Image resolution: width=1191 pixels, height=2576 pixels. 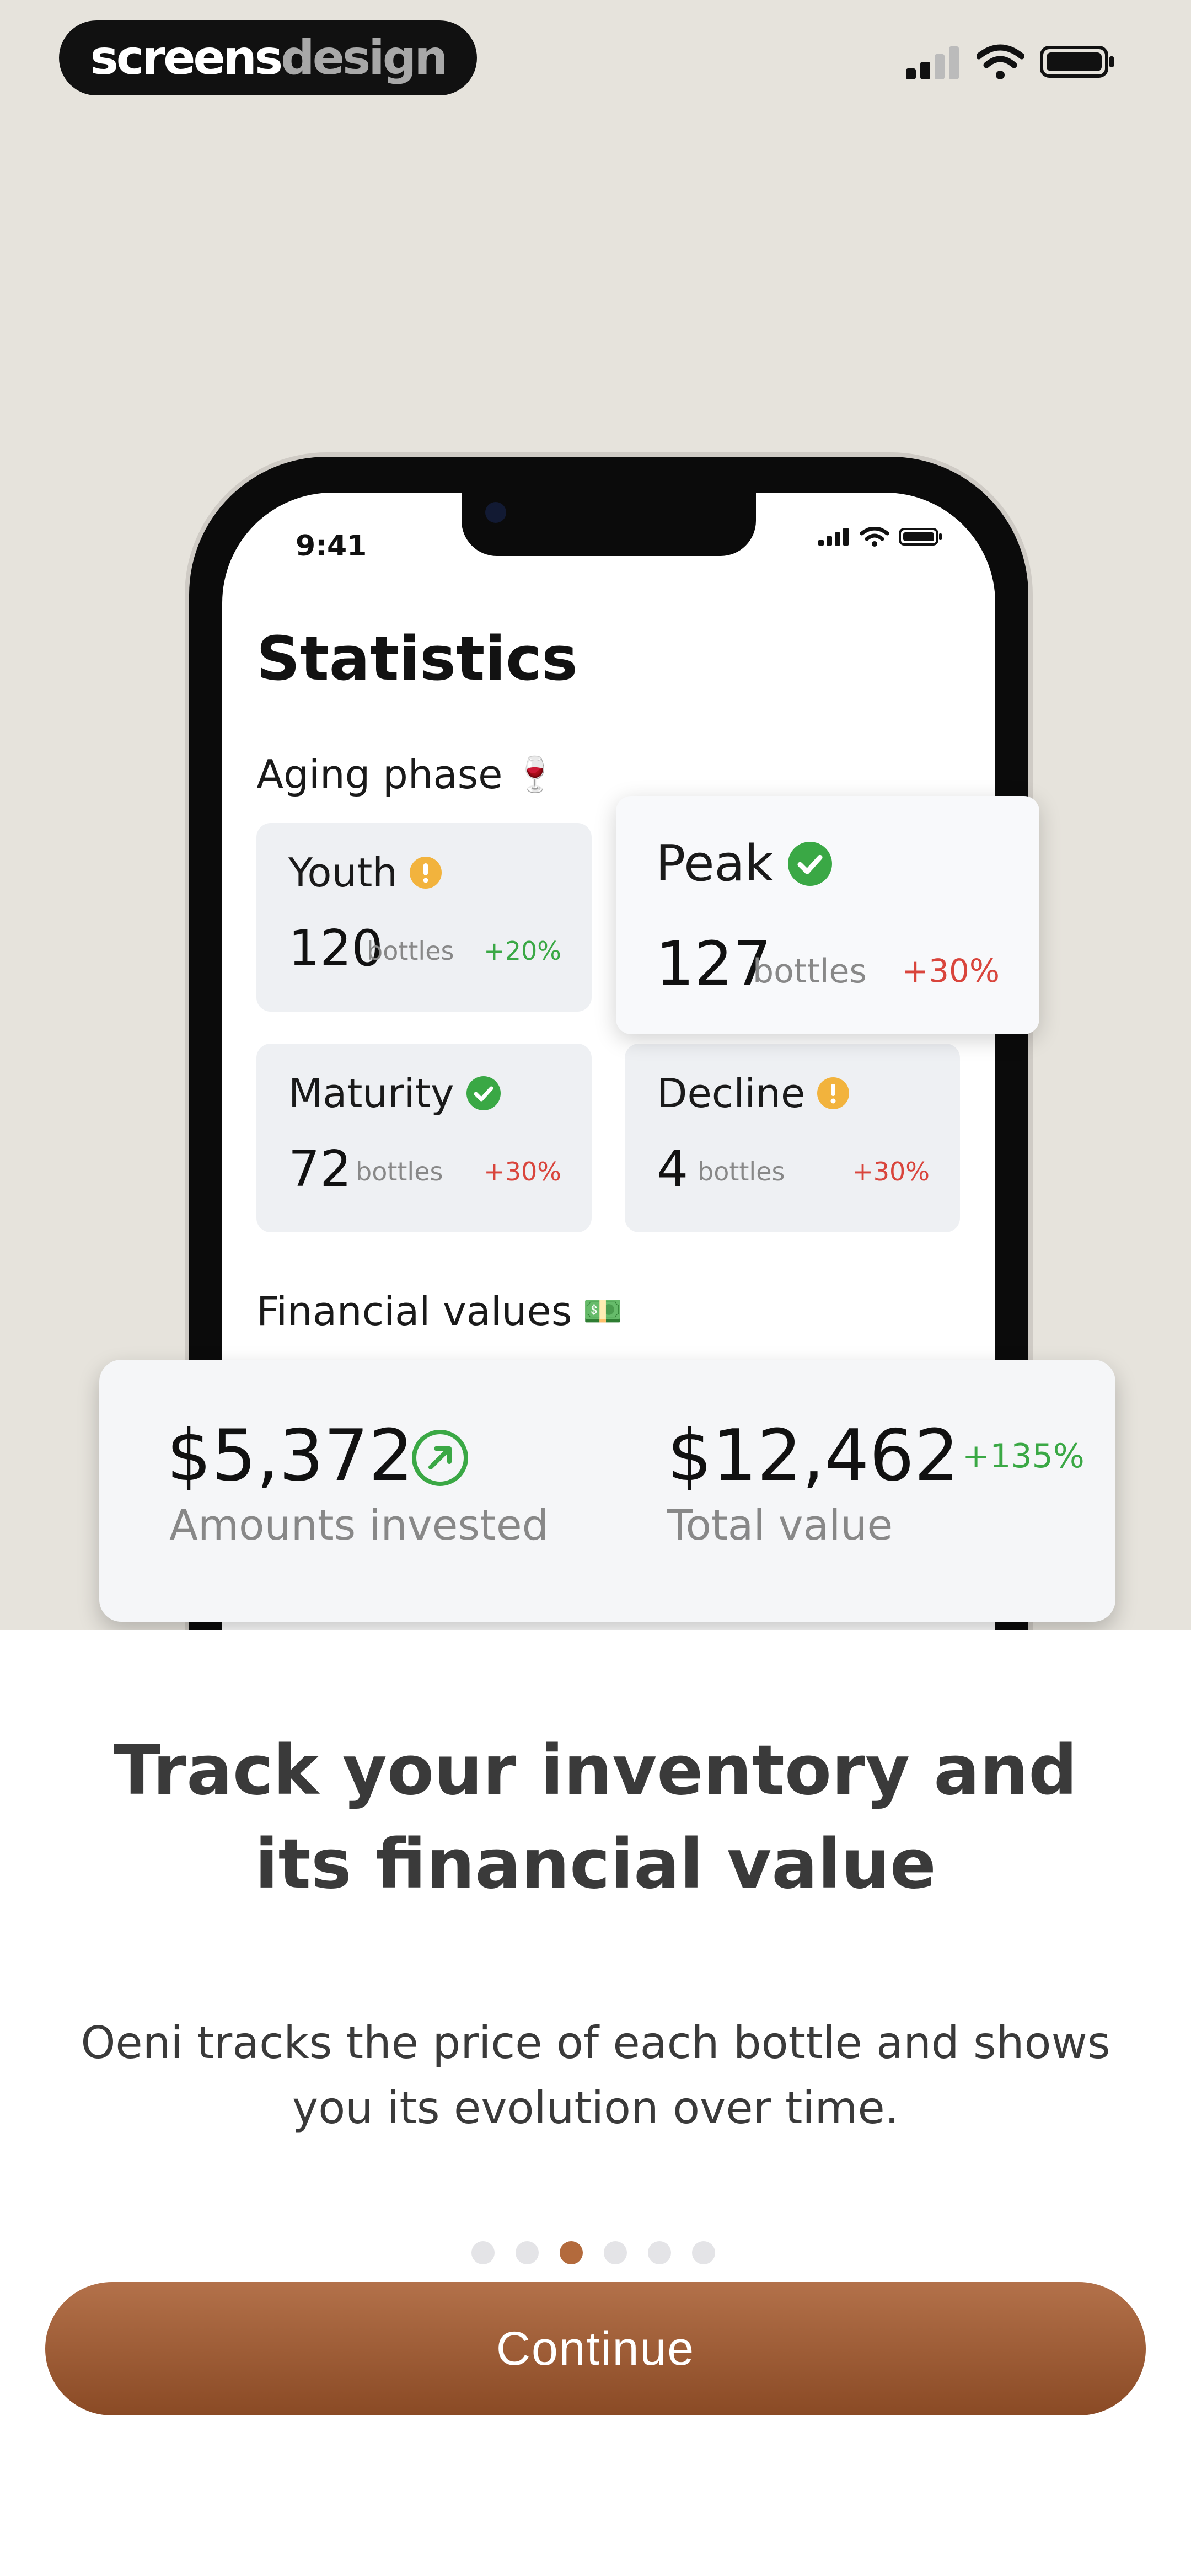 I want to click on brand-logo: screens design, so click(x=268, y=57).